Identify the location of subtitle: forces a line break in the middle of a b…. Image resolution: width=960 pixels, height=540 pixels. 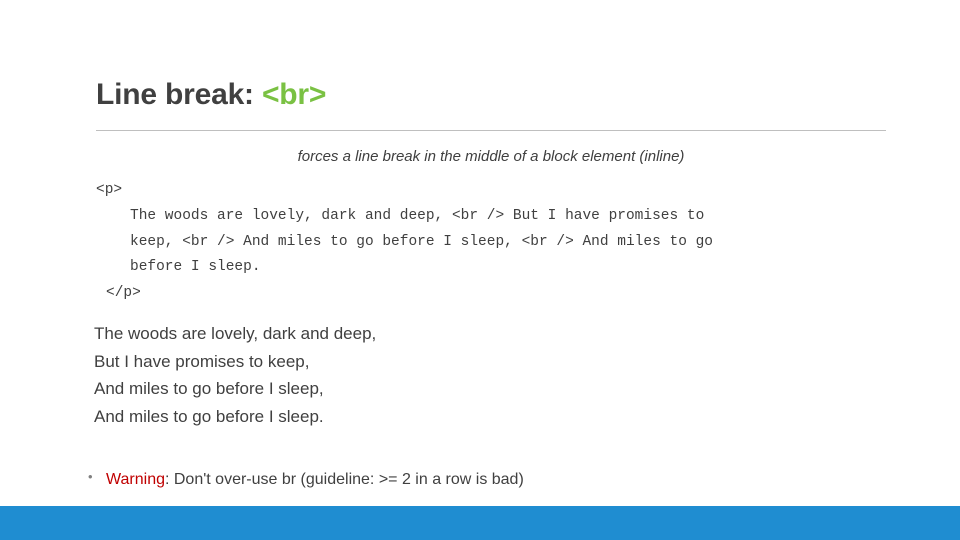
(491, 156).